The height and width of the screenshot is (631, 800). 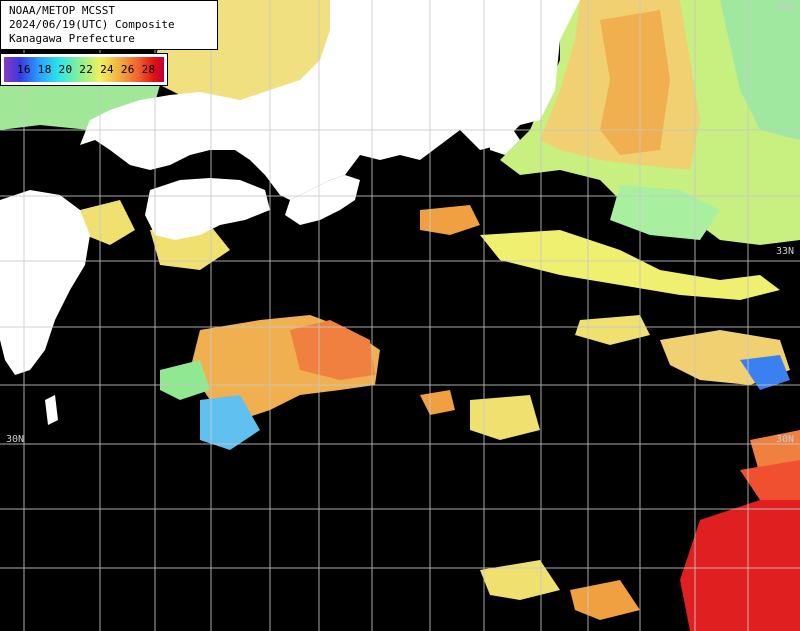 What do you see at coordinates (16, 252) in the screenshot?
I see `land-island-west` at bounding box center [16, 252].